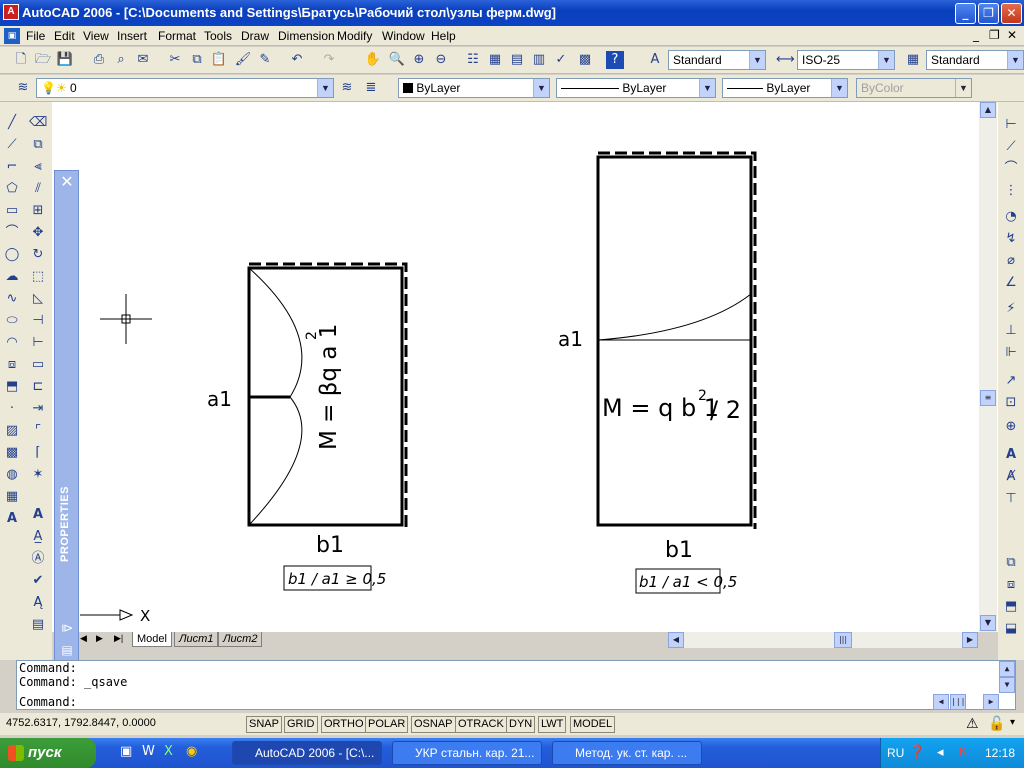 This screenshot has width=1024, height=768. I want to click on paste-icon: 📋, so click(219, 60).